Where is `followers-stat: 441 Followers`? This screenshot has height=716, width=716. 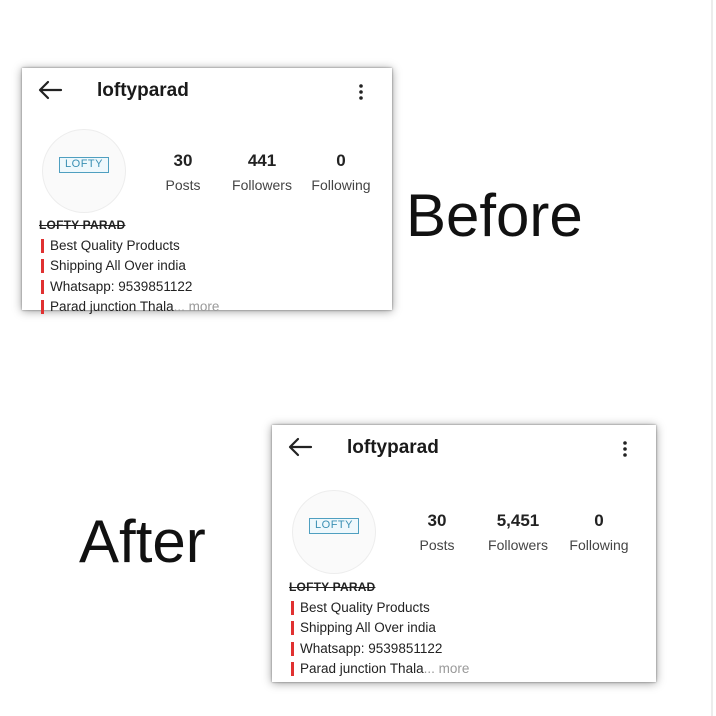 followers-stat: 441 Followers is located at coordinates (262, 172).